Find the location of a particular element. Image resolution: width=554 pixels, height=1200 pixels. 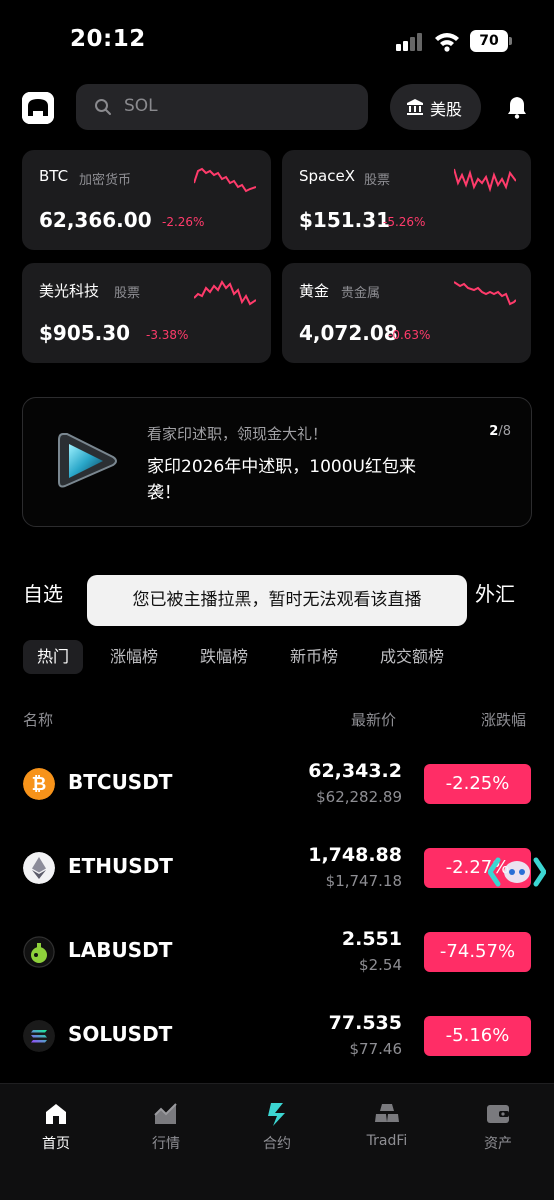

pager-current: 2 is located at coordinates (494, 431).